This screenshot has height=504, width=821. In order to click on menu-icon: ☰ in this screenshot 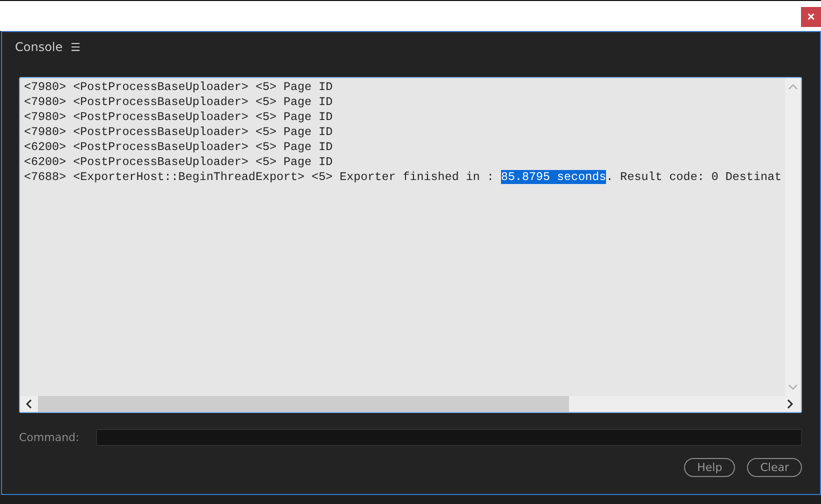, I will do `click(75, 47)`.